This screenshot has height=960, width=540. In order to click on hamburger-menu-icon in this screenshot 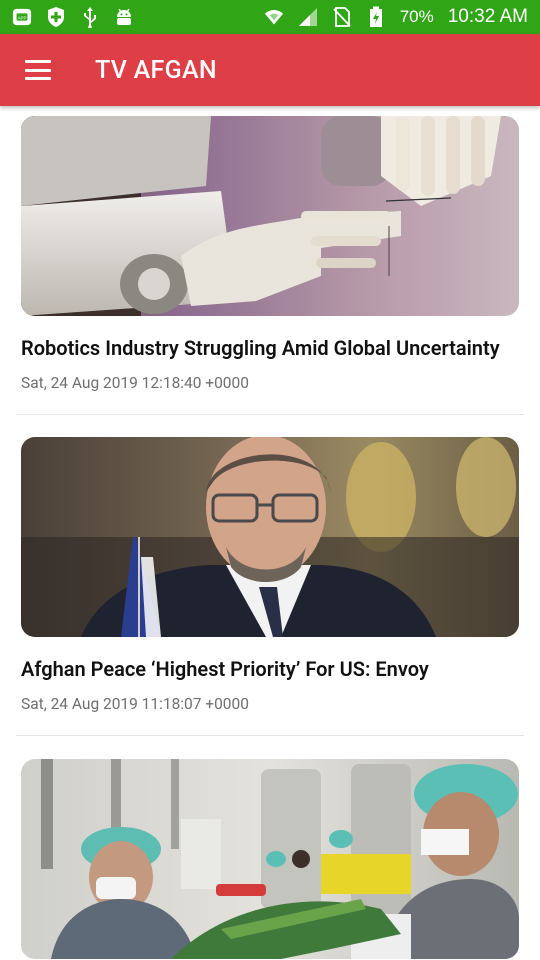, I will do `click(38, 70)`.